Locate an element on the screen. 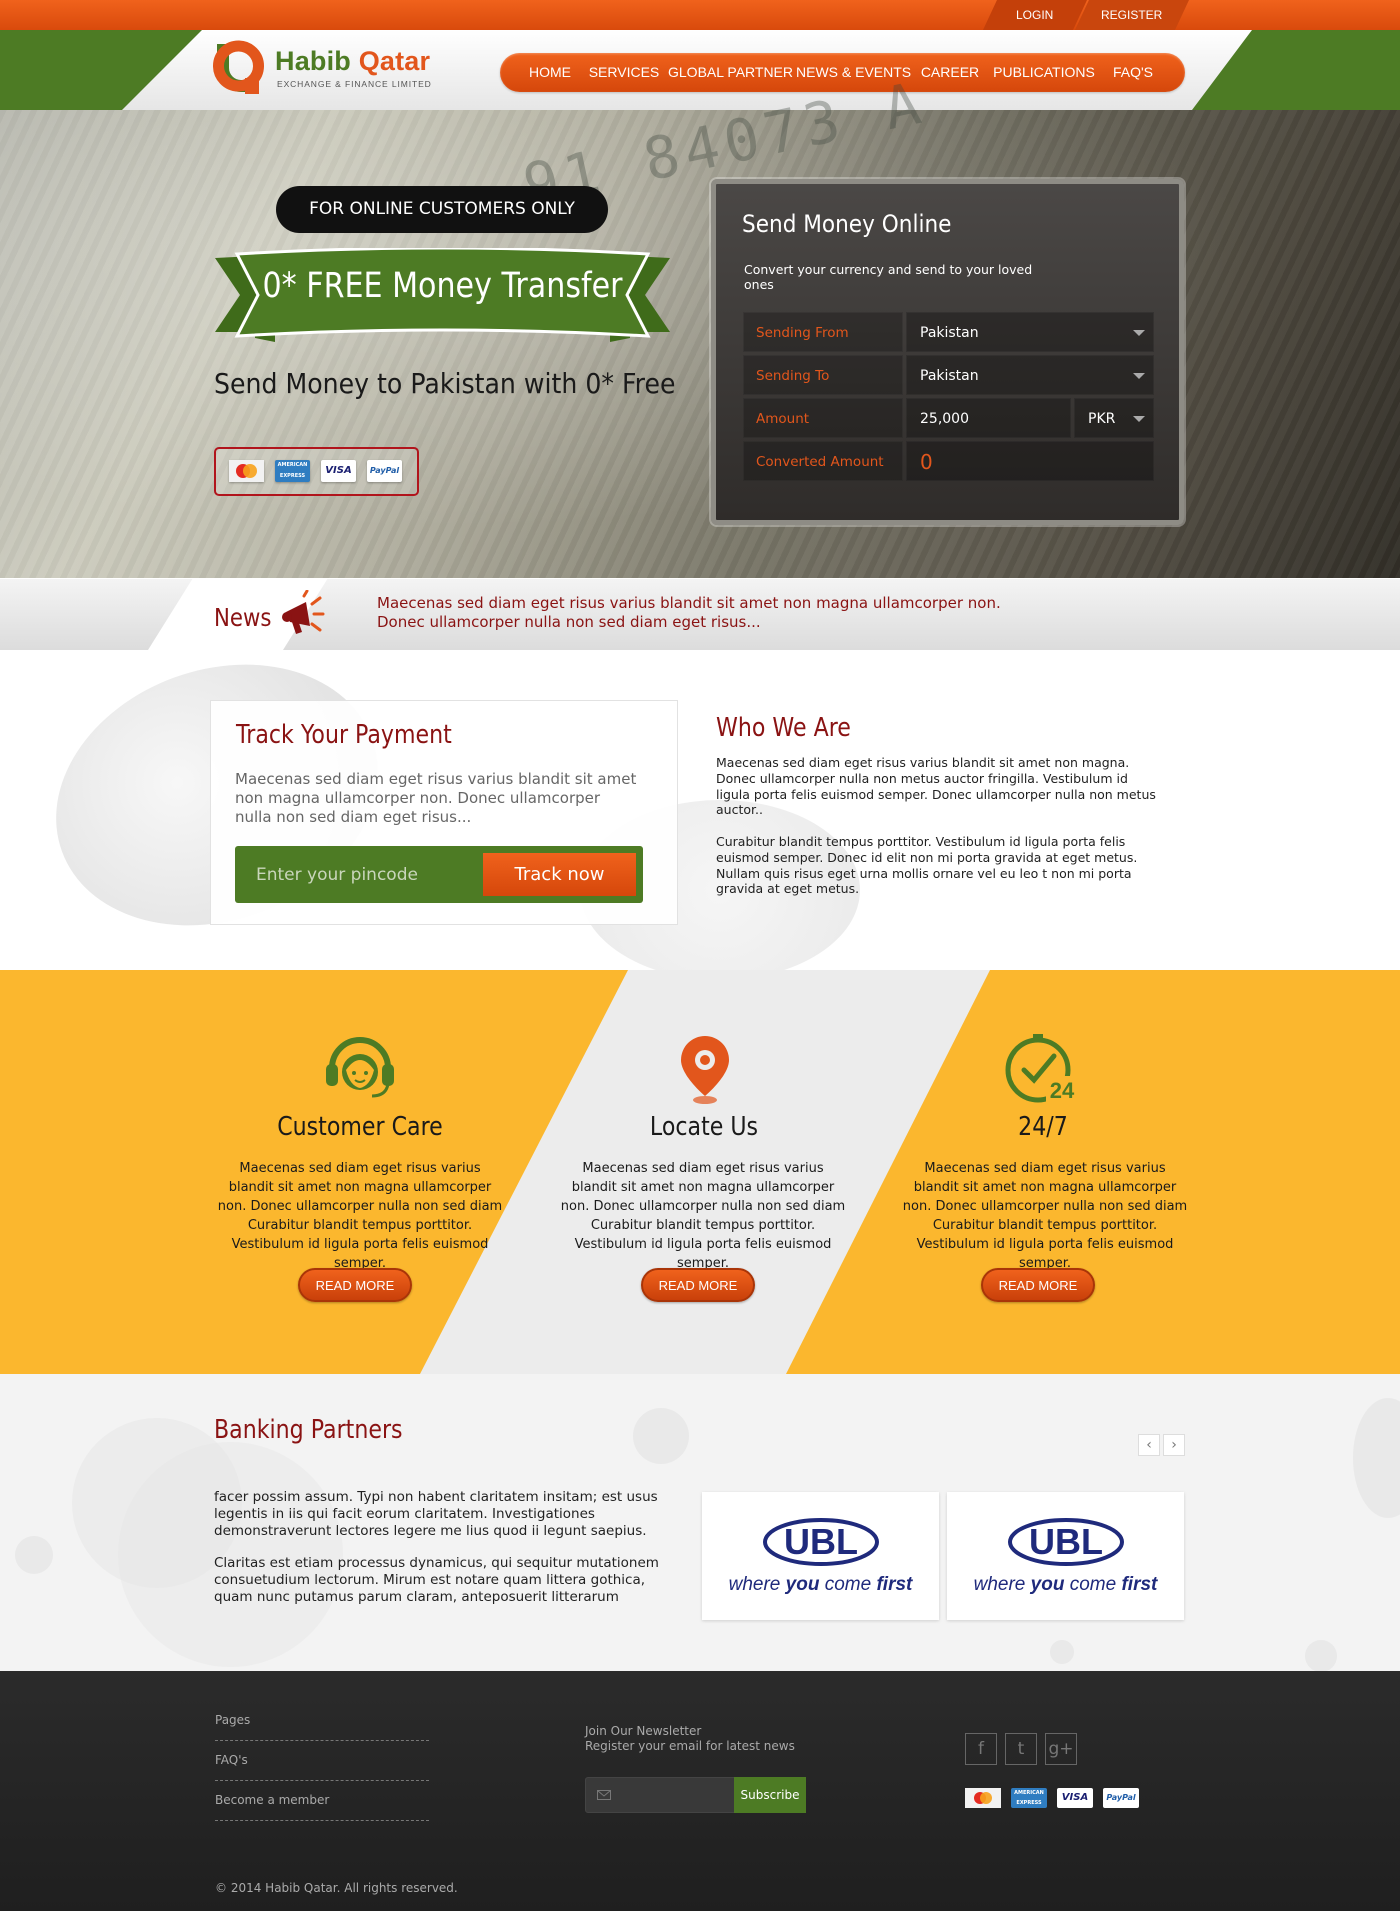 This screenshot has height=1911, width=1400. logo-name-part2: Qatar is located at coordinates (394, 61).